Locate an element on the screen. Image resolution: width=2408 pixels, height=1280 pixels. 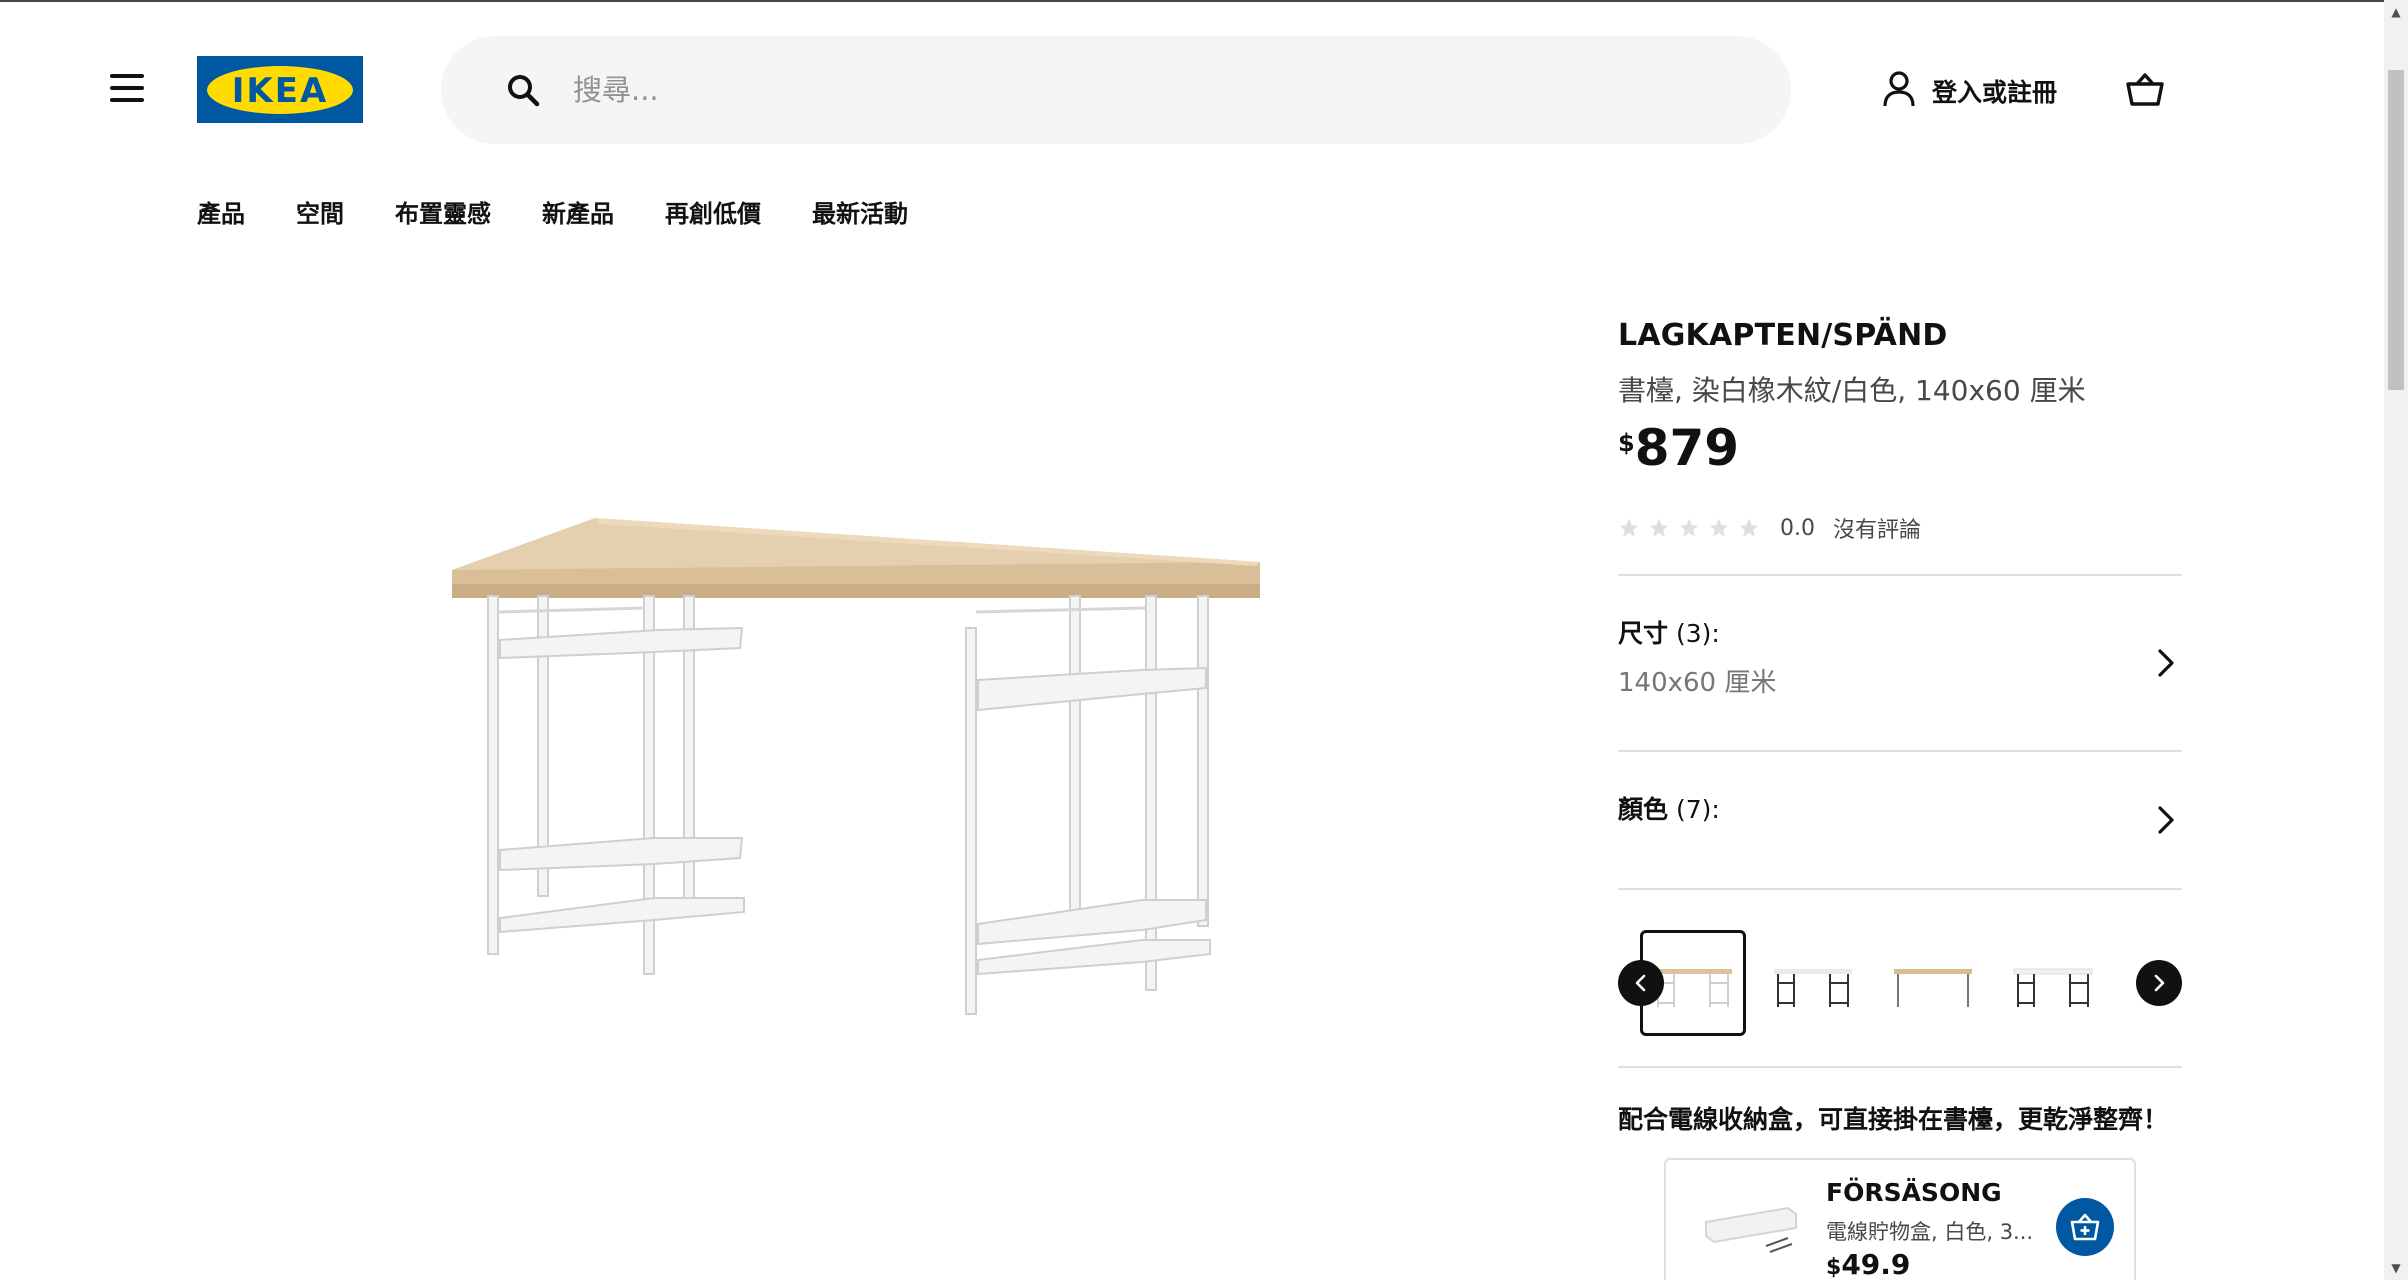
nav-item-latest-events: 最新活動 is located at coordinates (860, 211).